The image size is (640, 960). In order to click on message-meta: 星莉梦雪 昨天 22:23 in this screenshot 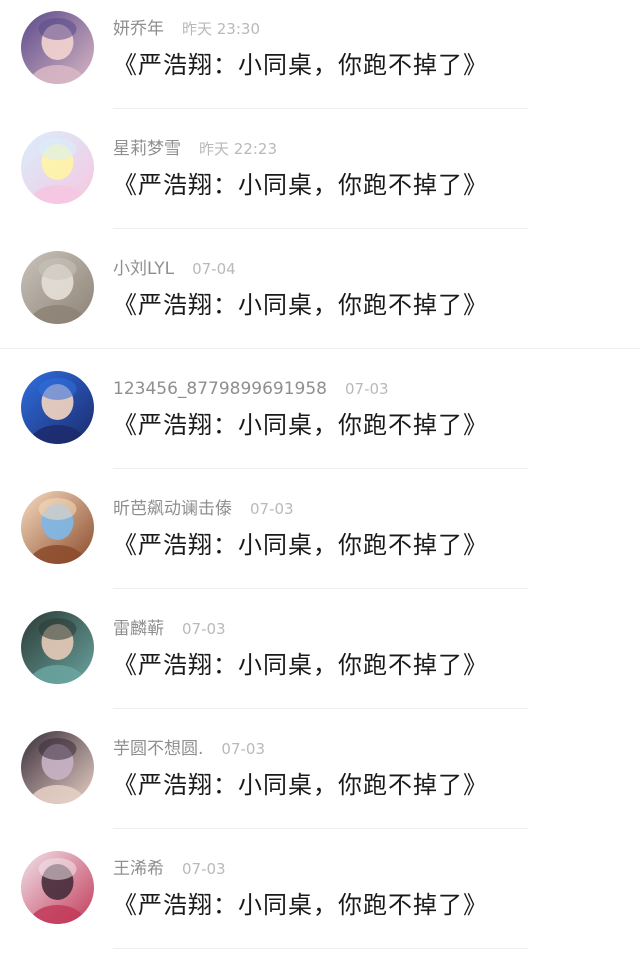, I will do `click(195, 149)`.